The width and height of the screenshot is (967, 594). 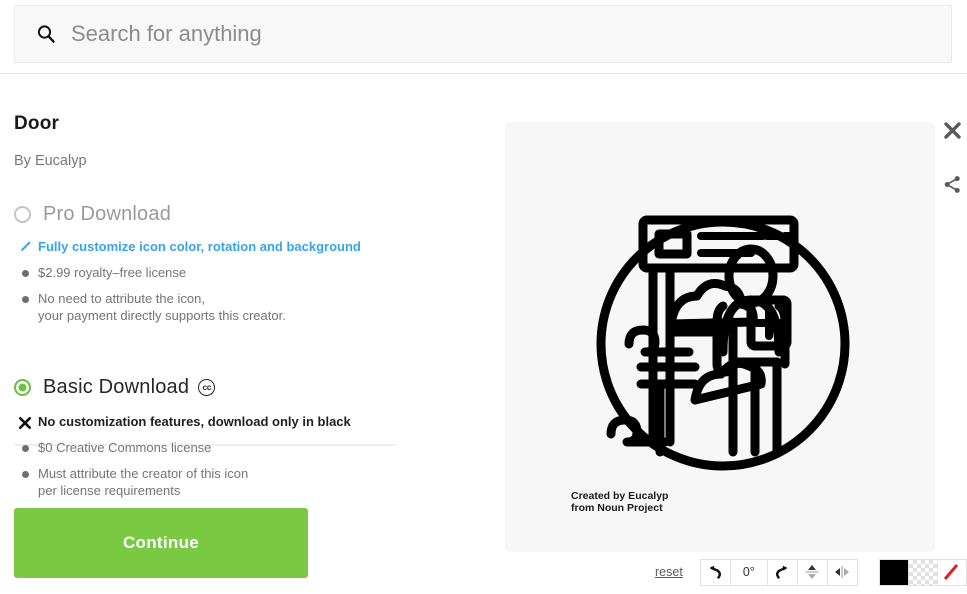 I want to click on basic-radio-button, so click(x=22, y=387).